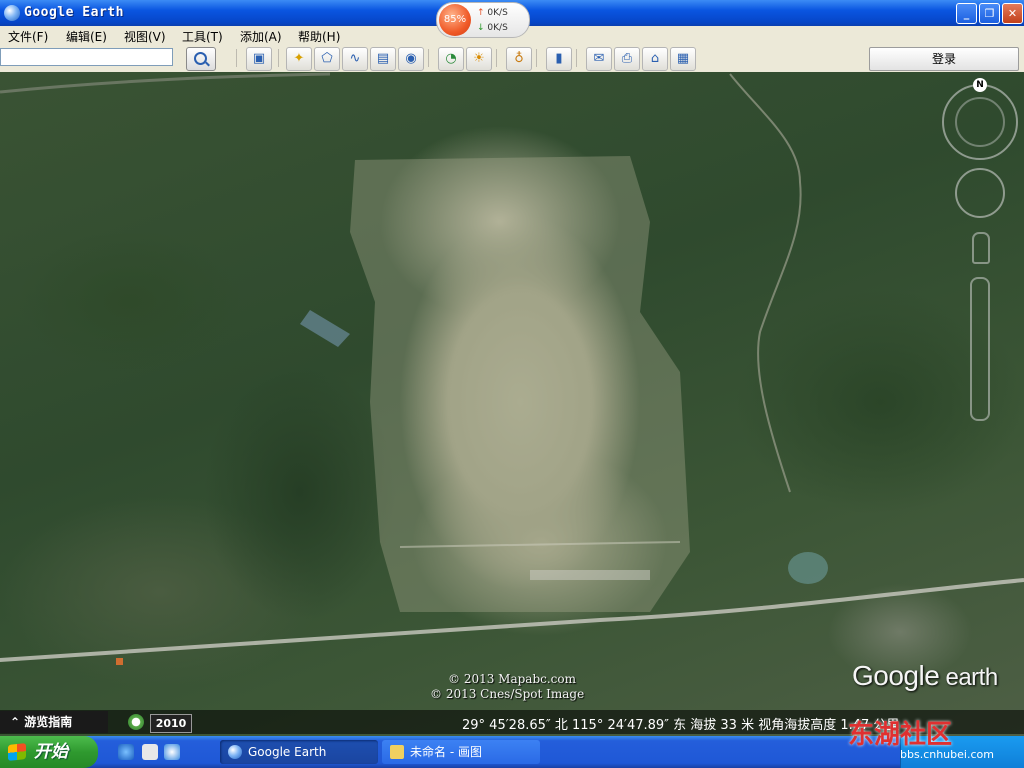 Image resolution: width=1024 pixels, height=768 pixels. Describe the element at coordinates (980, 349) in the screenshot. I see `zoom-slider` at that location.